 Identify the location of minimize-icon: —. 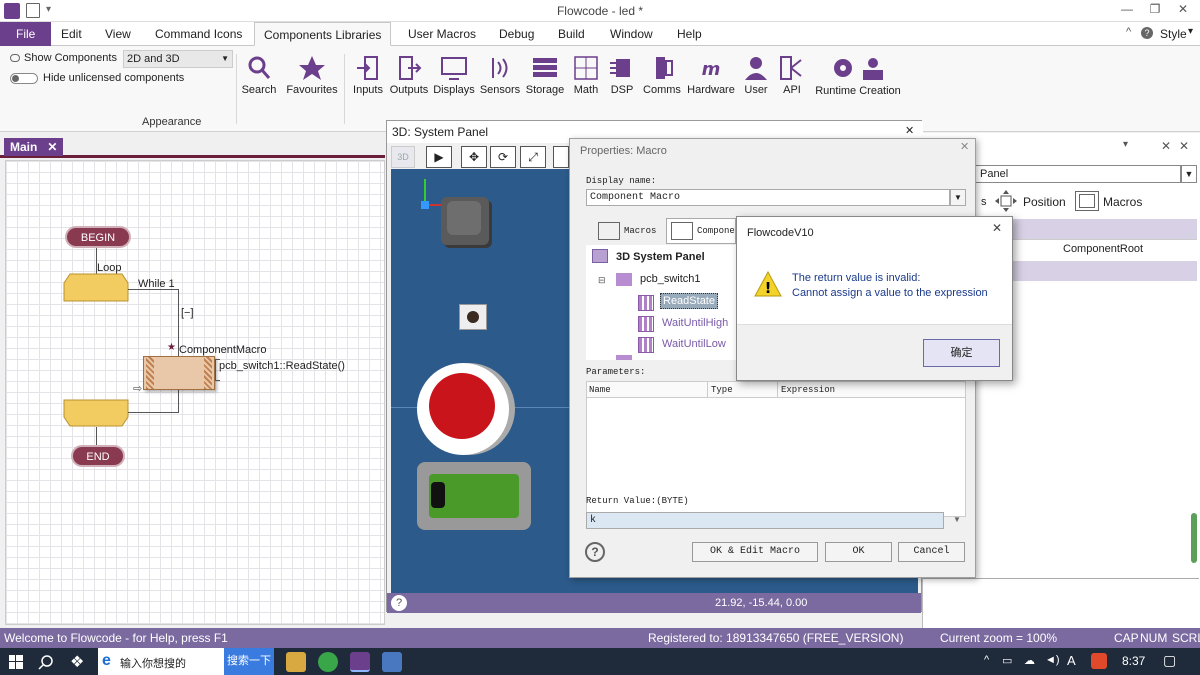
(1127, 11).